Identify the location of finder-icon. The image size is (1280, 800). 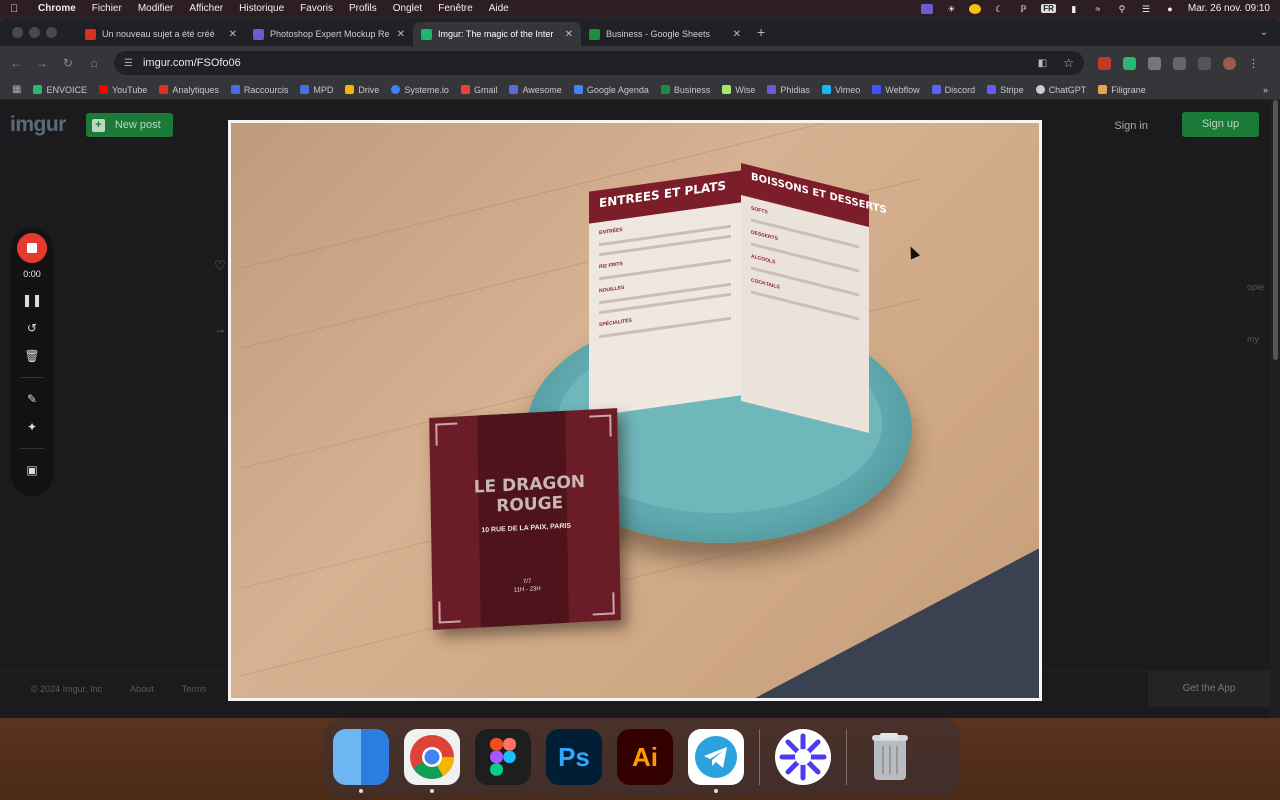
(361, 761).